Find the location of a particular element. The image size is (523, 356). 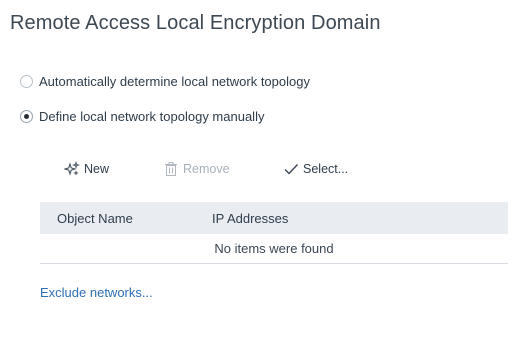

remove-button: Remove is located at coordinates (196, 169).